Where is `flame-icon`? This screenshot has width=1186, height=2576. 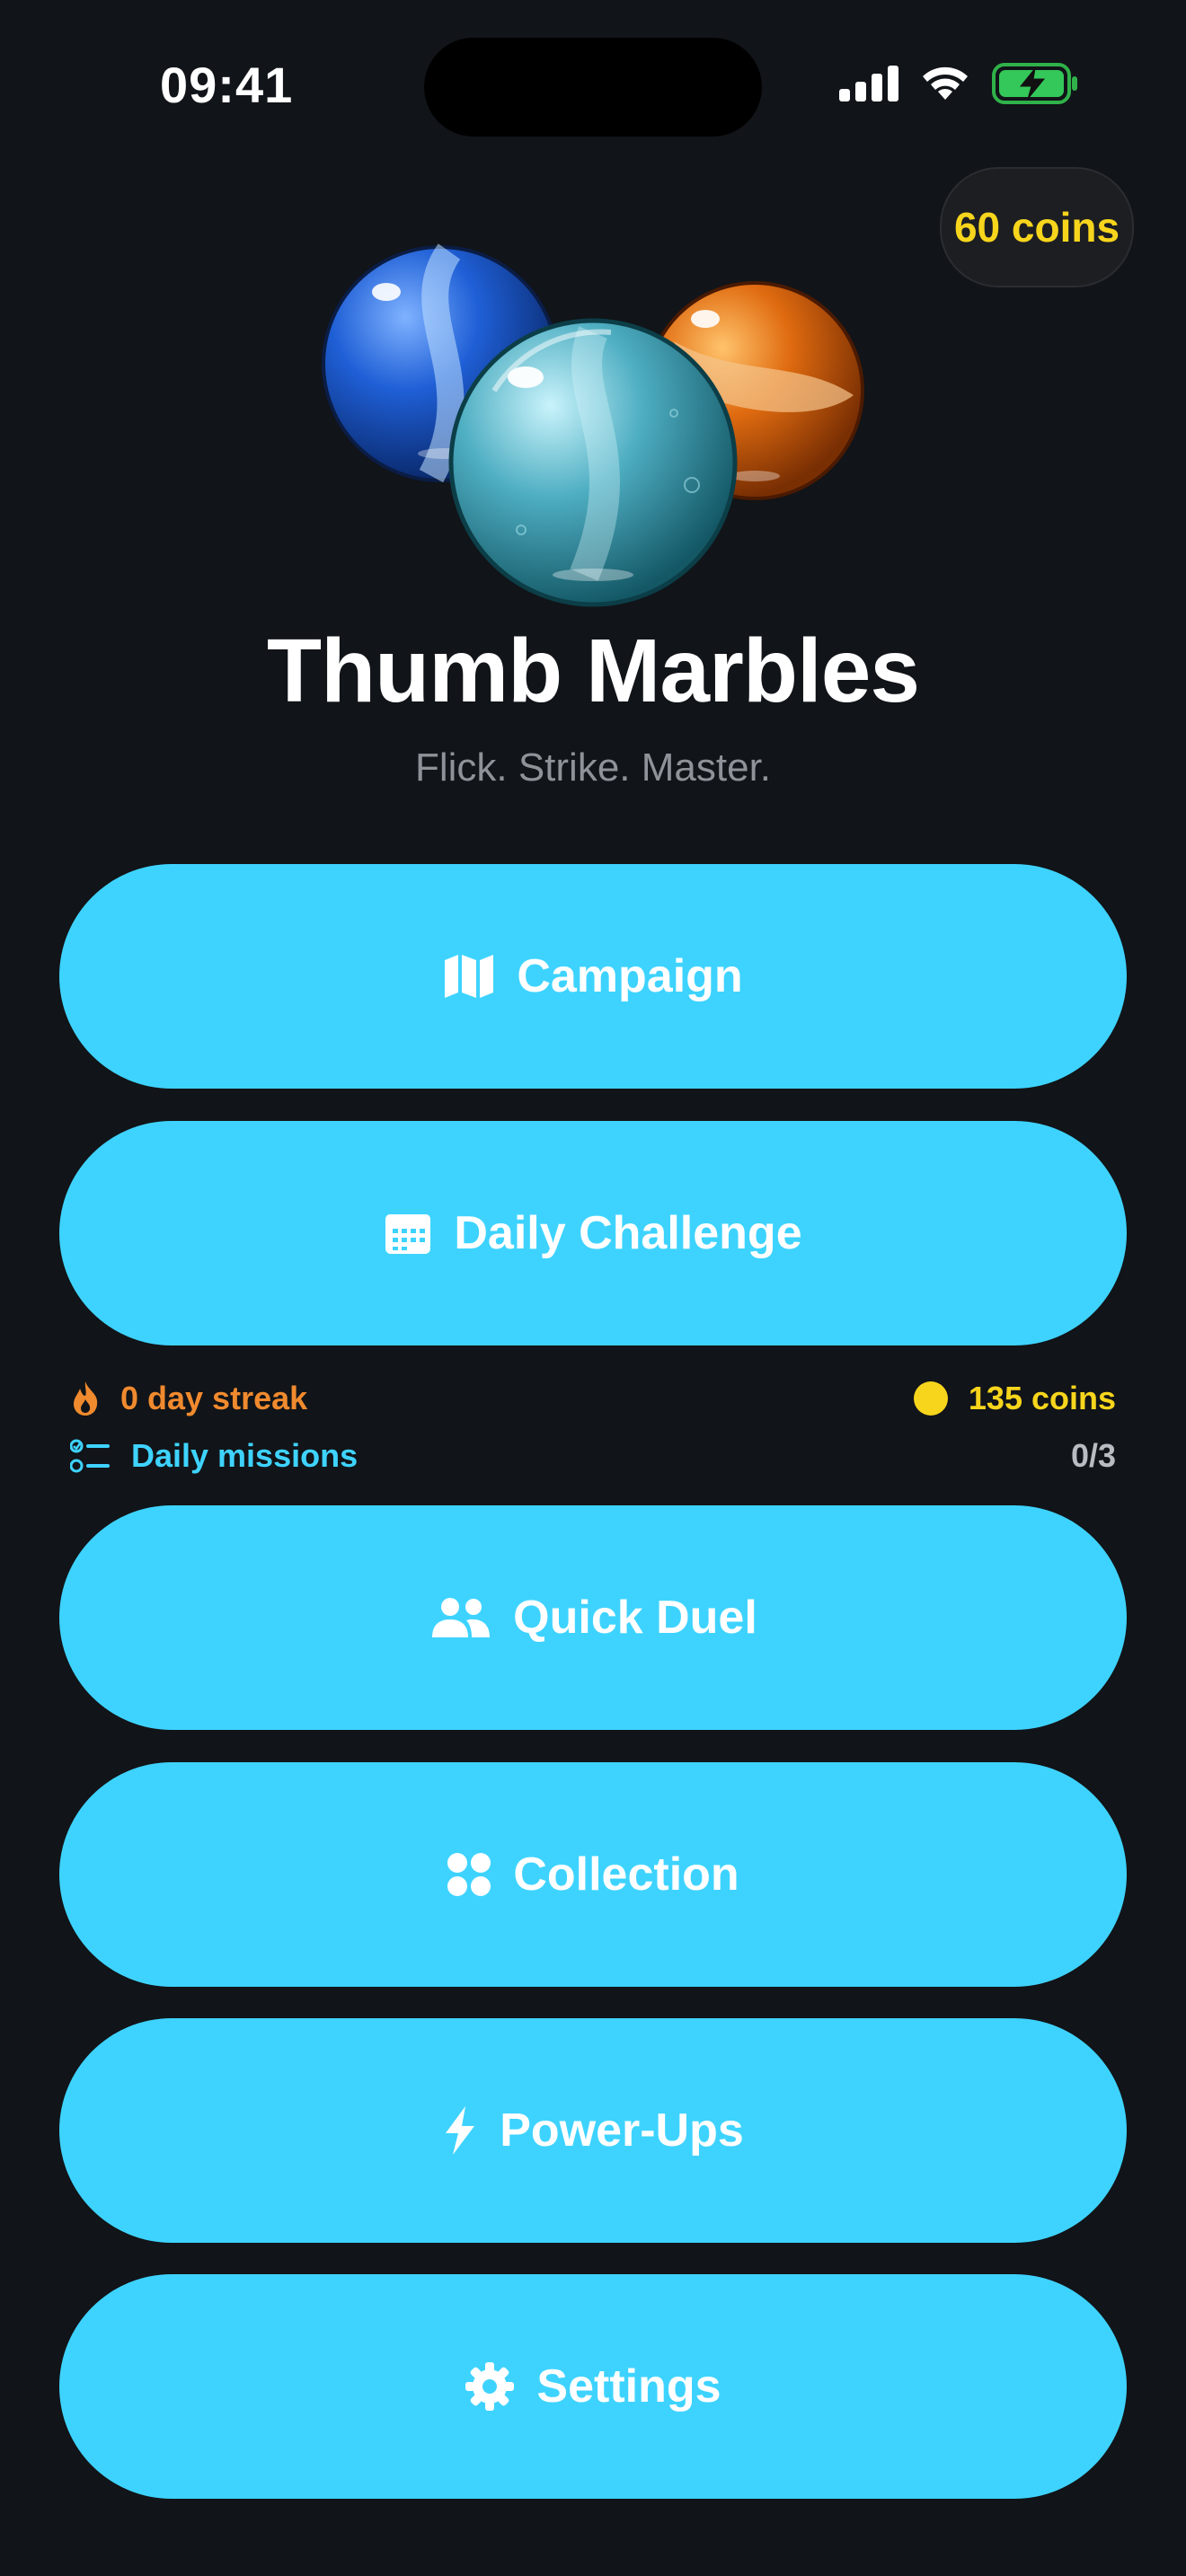 flame-icon is located at coordinates (86, 1398).